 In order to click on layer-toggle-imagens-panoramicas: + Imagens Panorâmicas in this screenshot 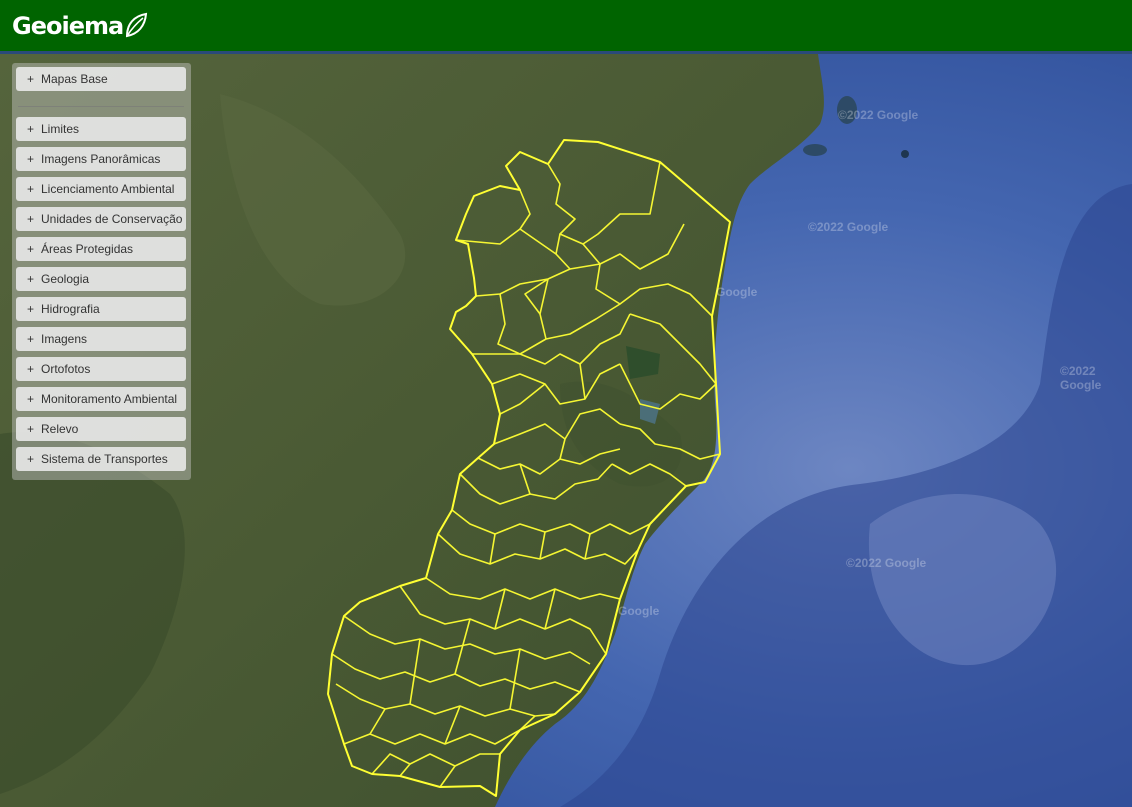, I will do `click(101, 159)`.